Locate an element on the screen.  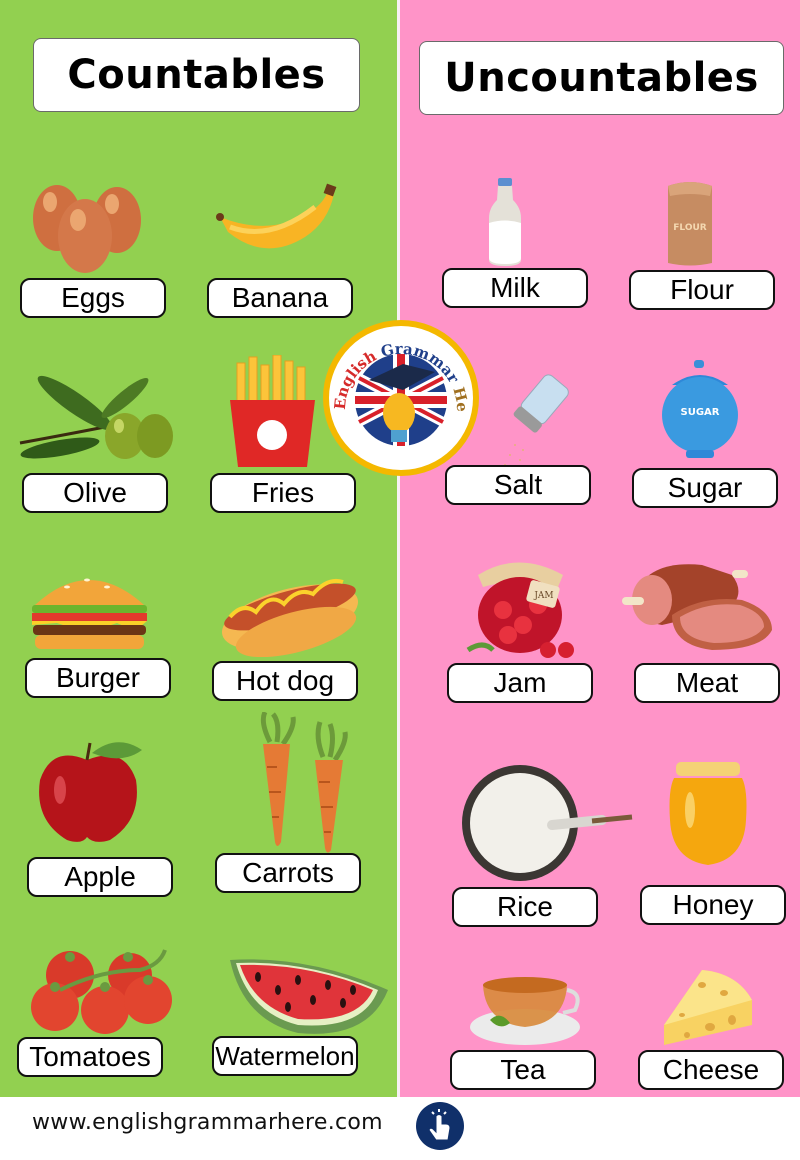
cheese-icon is located at coordinates (708, 1007).